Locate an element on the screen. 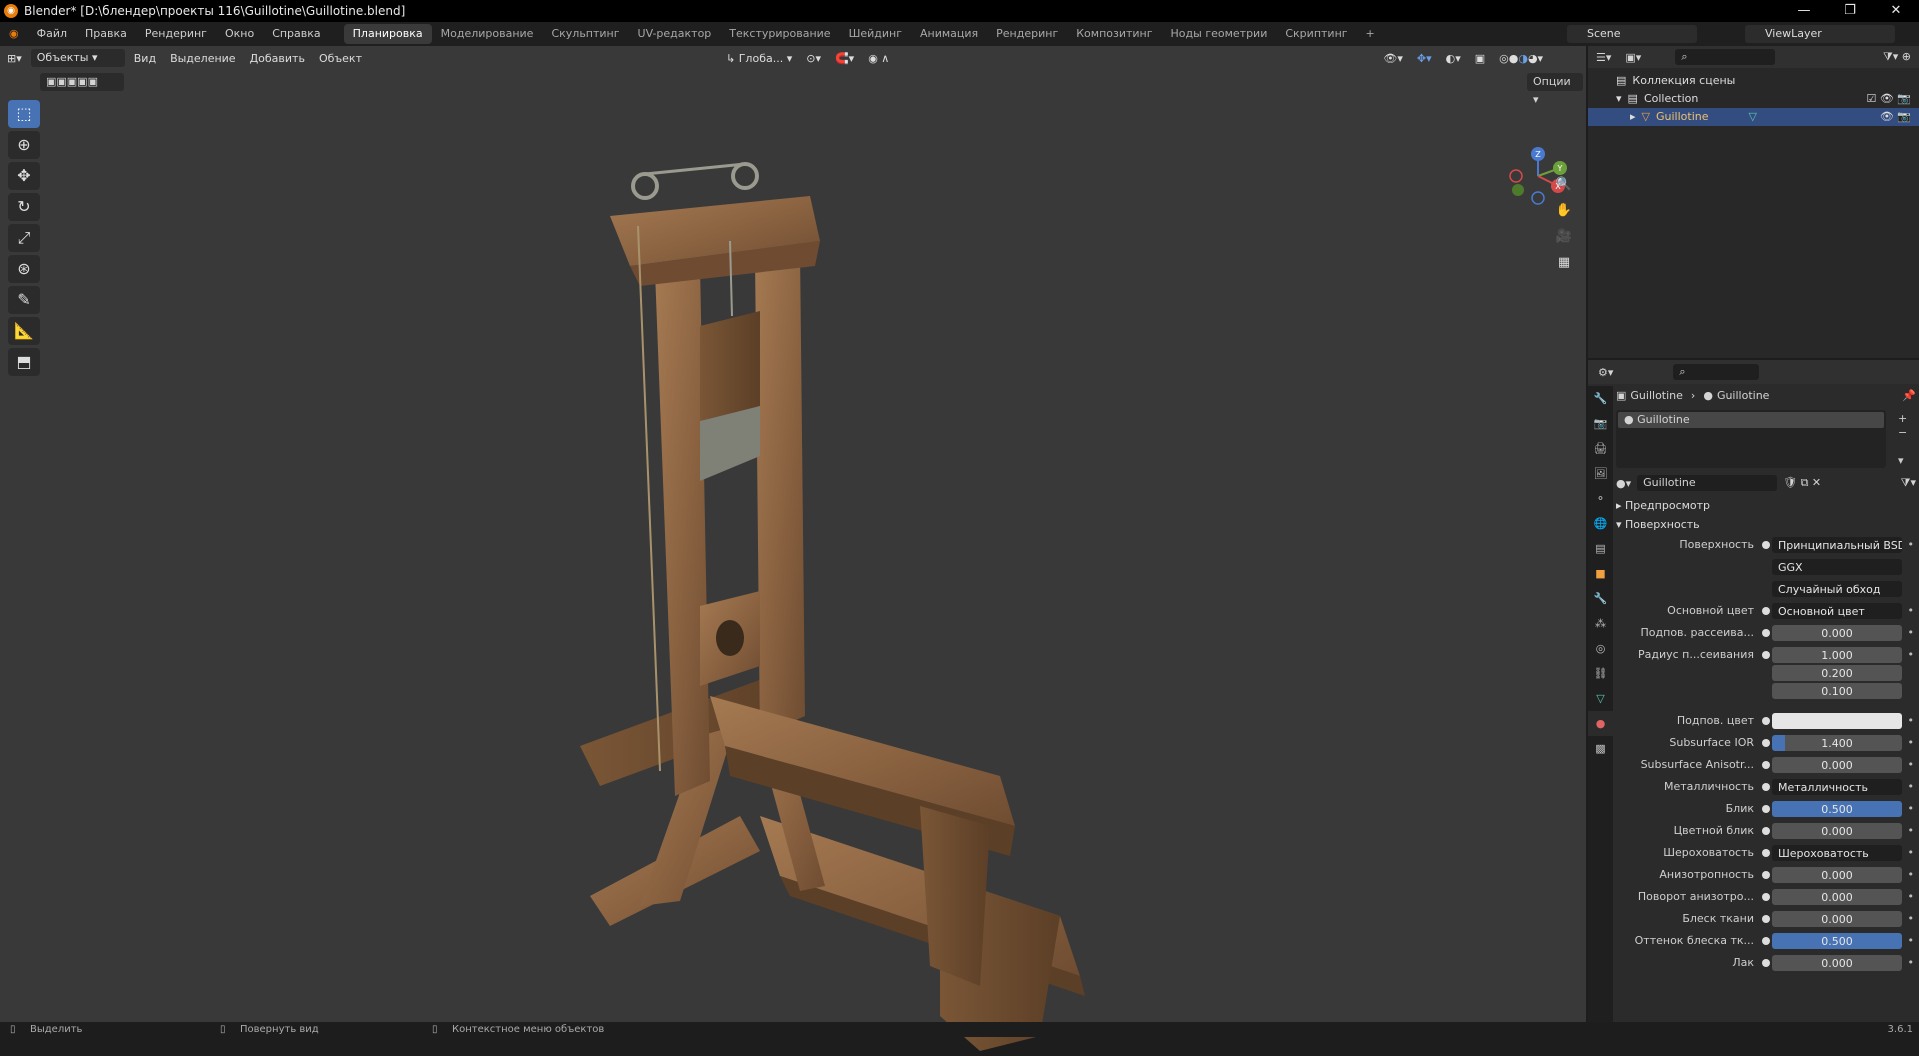  output-tab-icon: 🖨 is located at coordinates (1600, 448).